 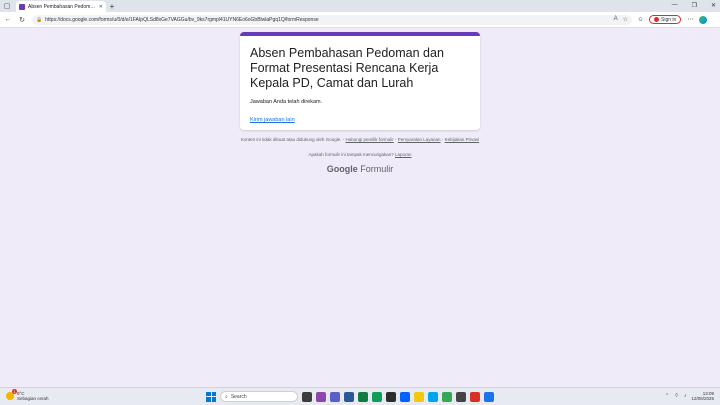 What do you see at coordinates (475, 396) in the screenshot?
I see `pdf-app-icon` at bounding box center [475, 396].